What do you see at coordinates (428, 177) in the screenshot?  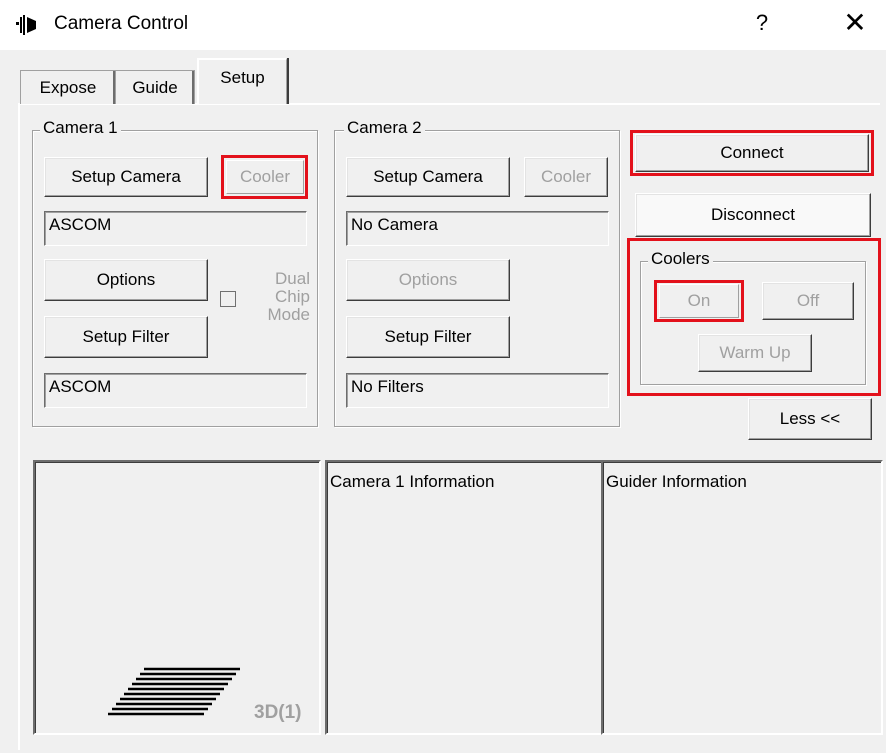 I see `camera2-setup-camera-button: Setup Camera` at bounding box center [428, 177].